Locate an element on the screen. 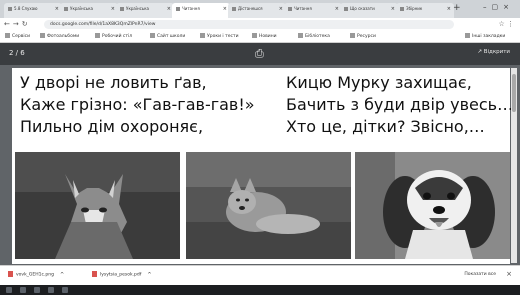 Image resolution: width=520 pixels, height=295 pixels. poem-line: У дворі не ловить ґав, is located at coordinates (113, 82).